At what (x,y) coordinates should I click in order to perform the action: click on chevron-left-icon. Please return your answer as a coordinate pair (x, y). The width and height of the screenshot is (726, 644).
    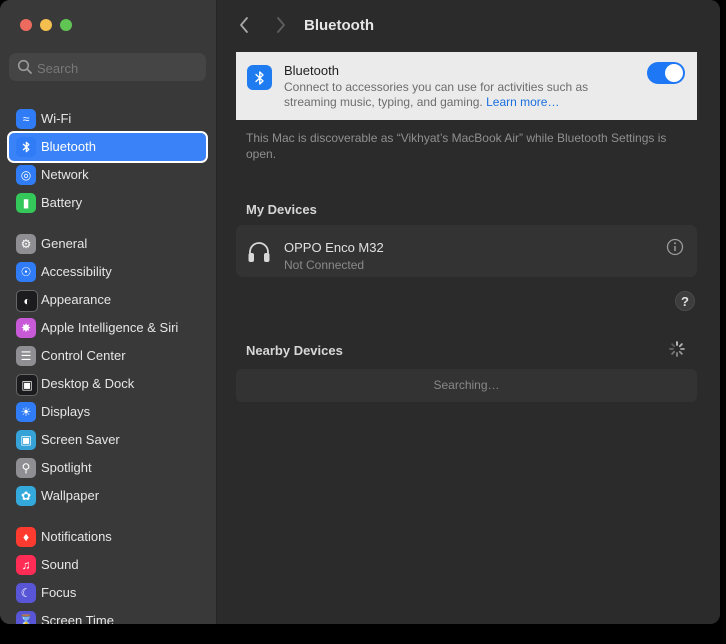
    Looking at the image, I should click on (245, 25).